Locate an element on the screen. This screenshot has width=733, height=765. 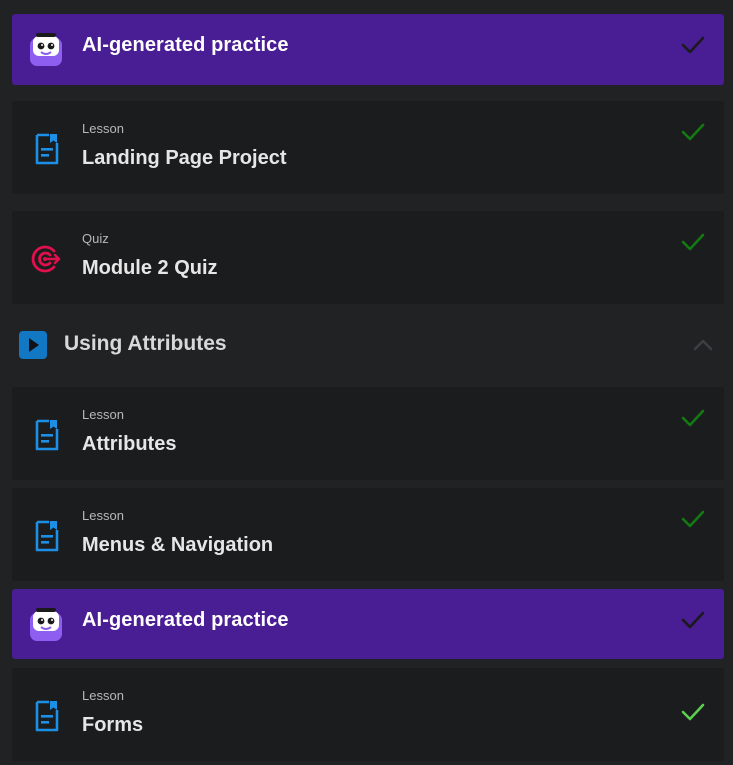
lesson-row: Lesson Forms is located at coordinates (368, 714).